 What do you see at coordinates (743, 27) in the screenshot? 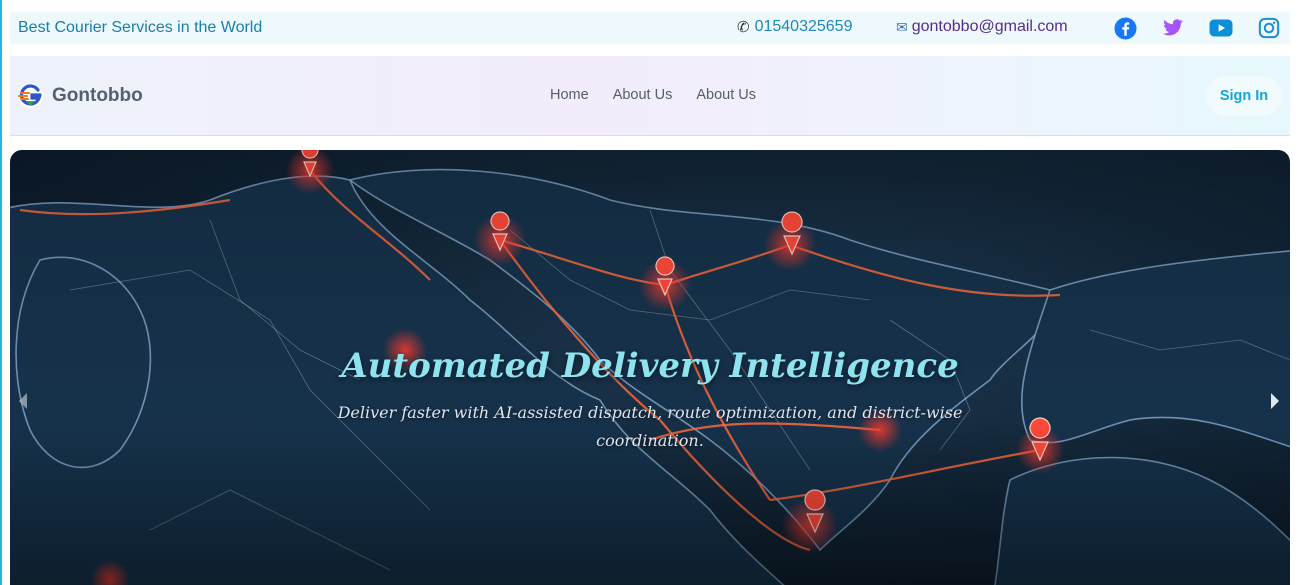
I see `phone-icon: ✆` at bounding box center [743, 27].